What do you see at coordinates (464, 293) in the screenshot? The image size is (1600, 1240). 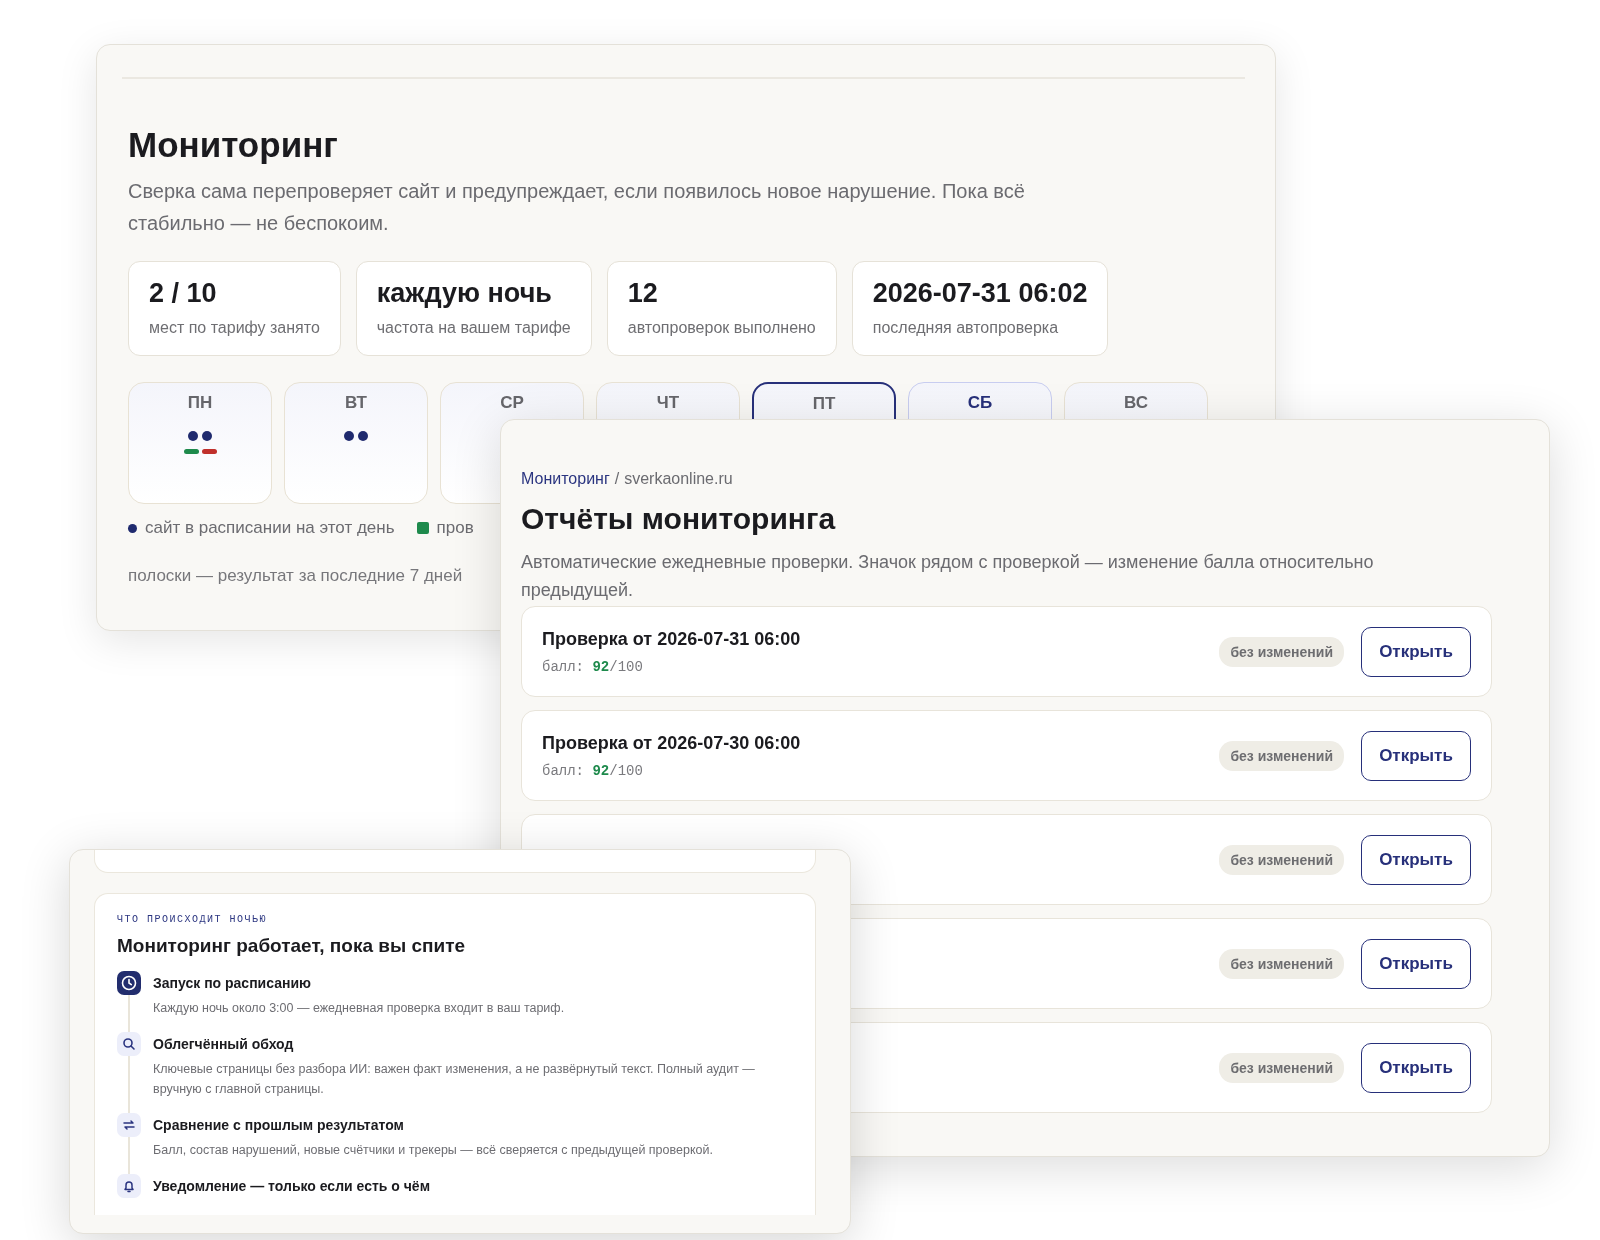 I see `stat-value: каждую ночь` at bounding box center [464, 293].